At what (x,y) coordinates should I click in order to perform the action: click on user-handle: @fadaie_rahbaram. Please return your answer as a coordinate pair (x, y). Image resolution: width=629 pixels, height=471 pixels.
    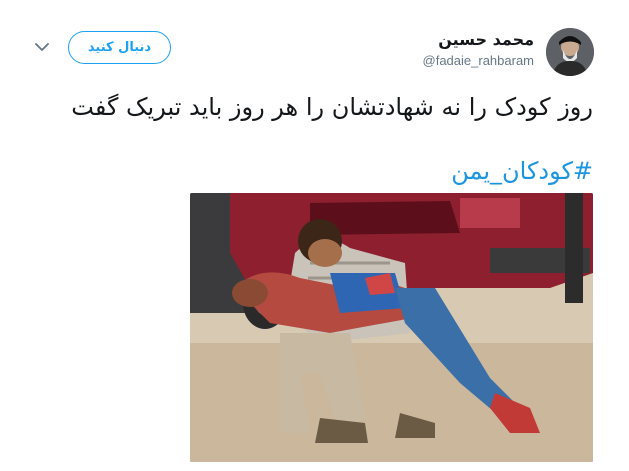
    Looking at the image, I should click on (478, 61).